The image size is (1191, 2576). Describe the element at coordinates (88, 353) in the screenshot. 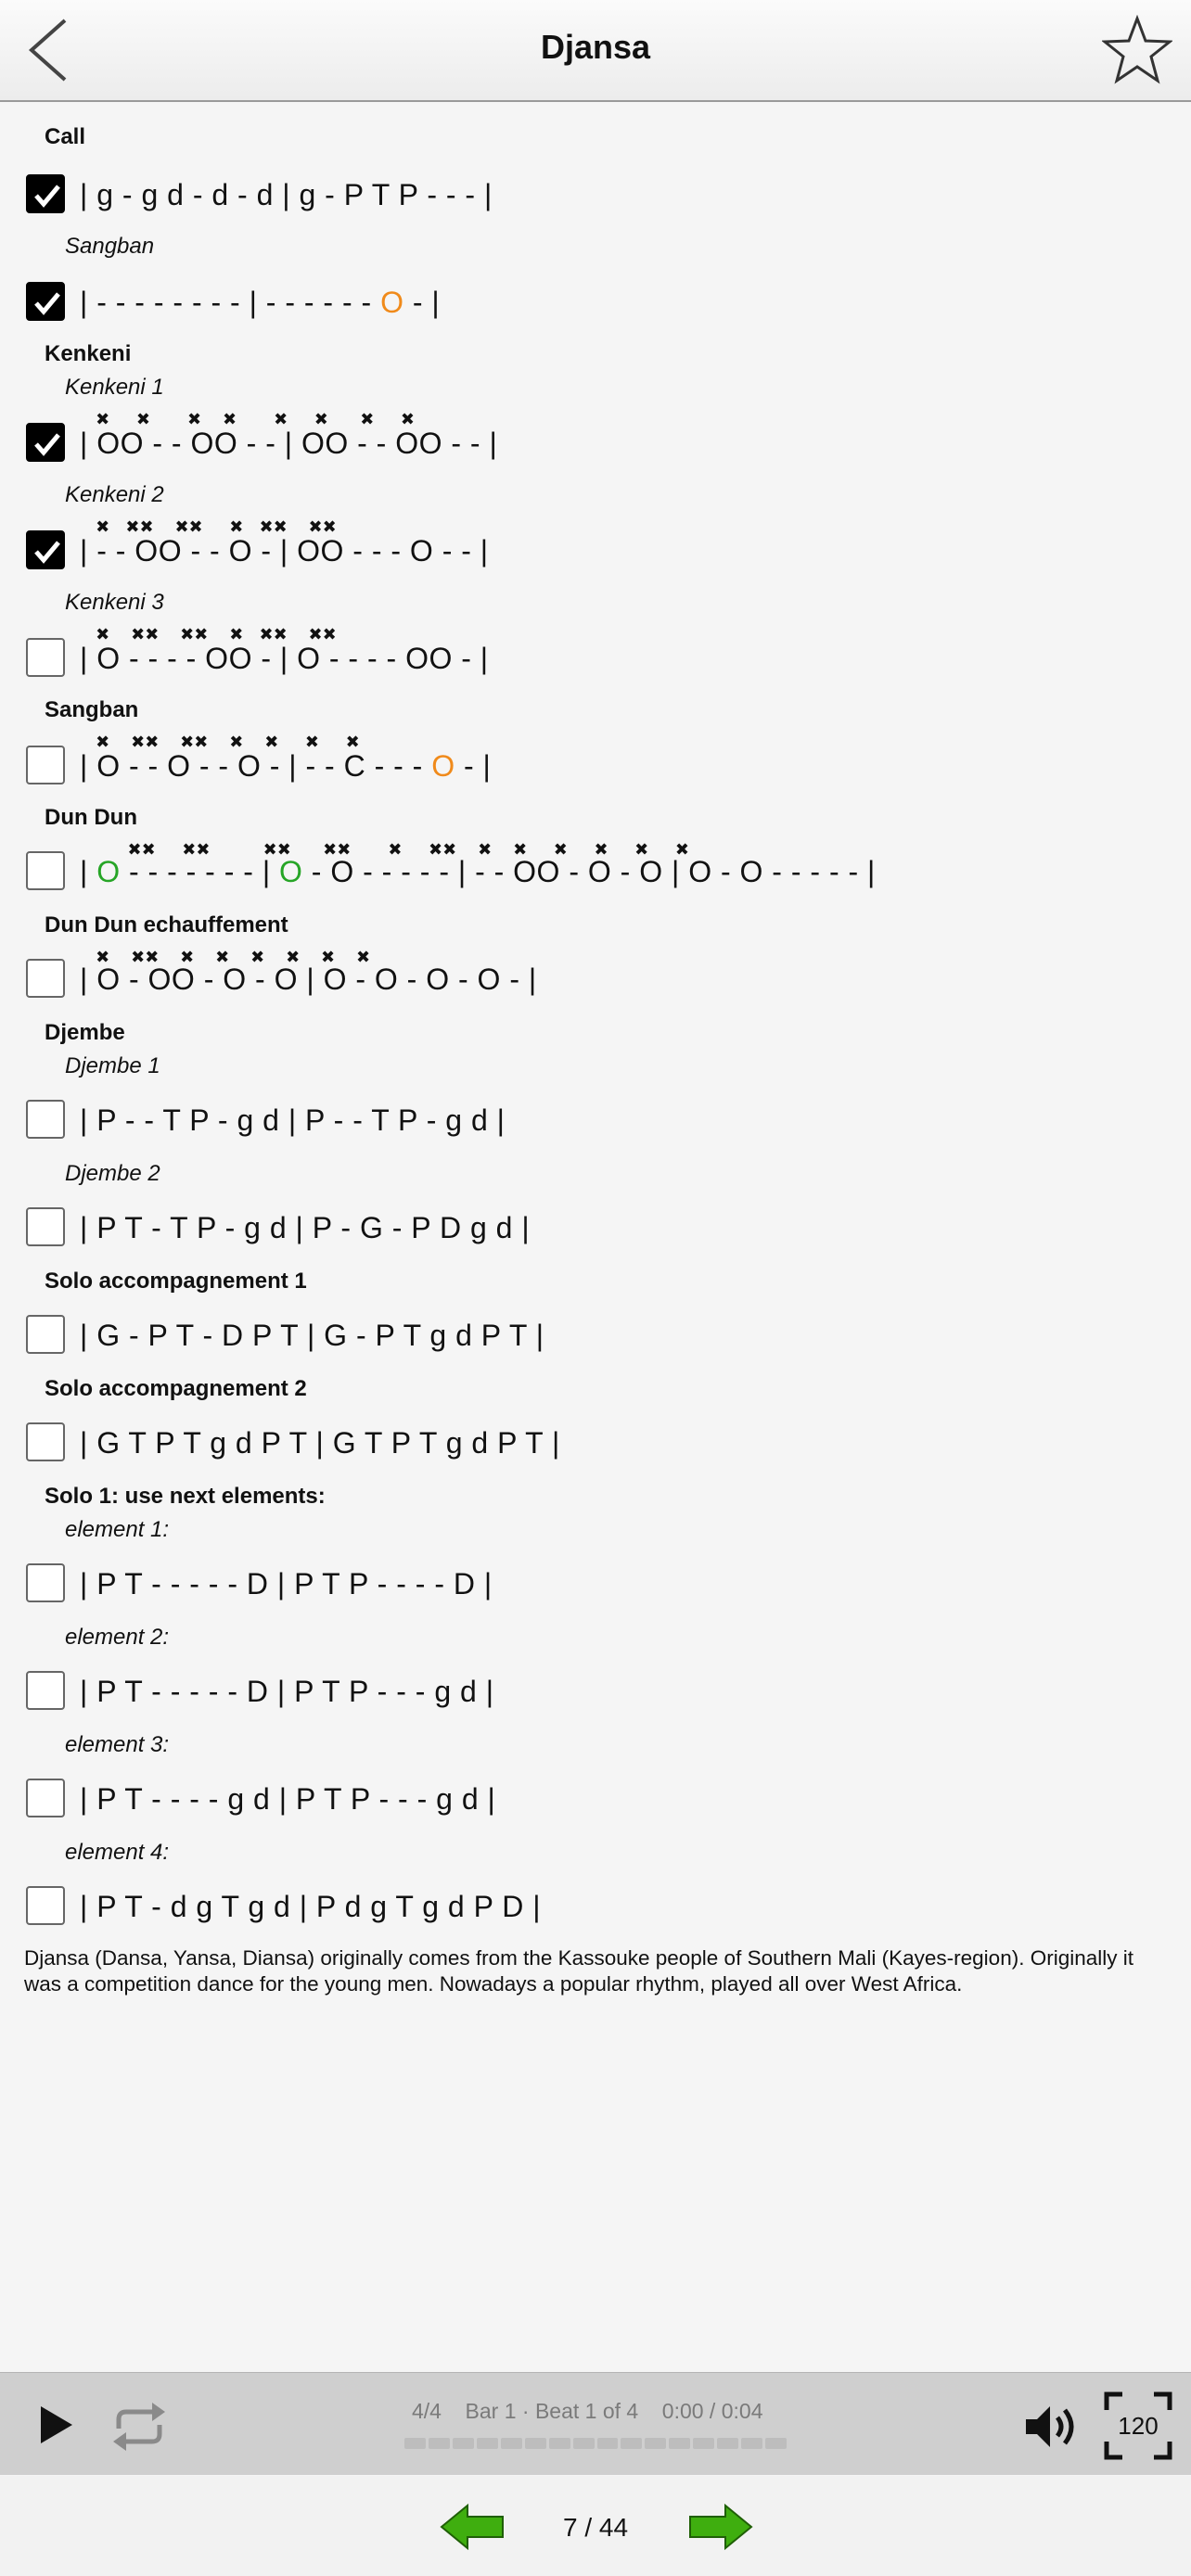

I see `section-heading: Kenkeni` at that location.